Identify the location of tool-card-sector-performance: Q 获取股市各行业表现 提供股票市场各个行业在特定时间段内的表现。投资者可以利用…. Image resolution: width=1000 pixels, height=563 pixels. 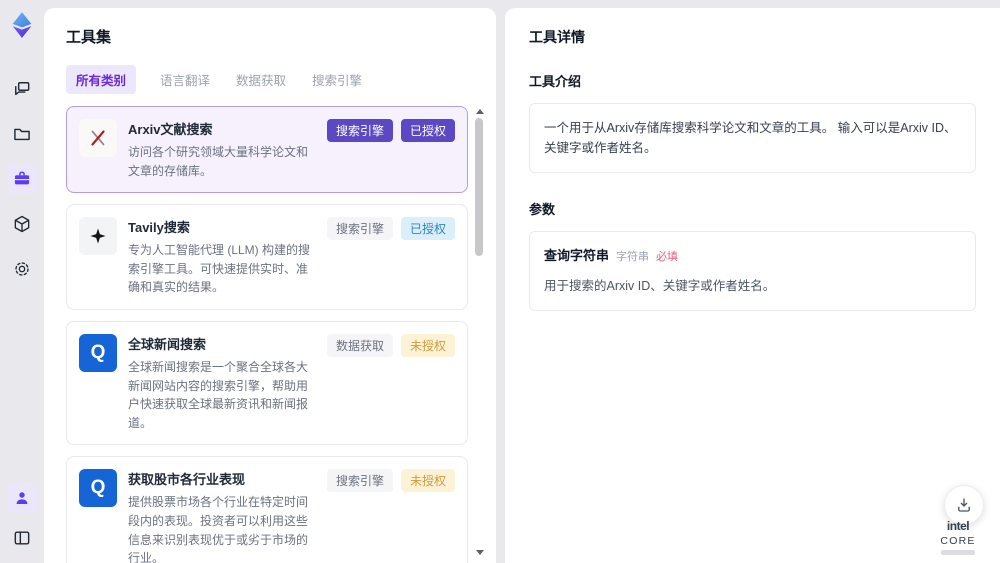
(267, 509).